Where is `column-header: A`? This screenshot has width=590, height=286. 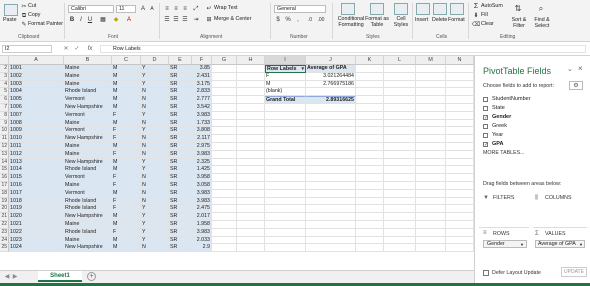 column-header: A is located at coordinates (36, 60).